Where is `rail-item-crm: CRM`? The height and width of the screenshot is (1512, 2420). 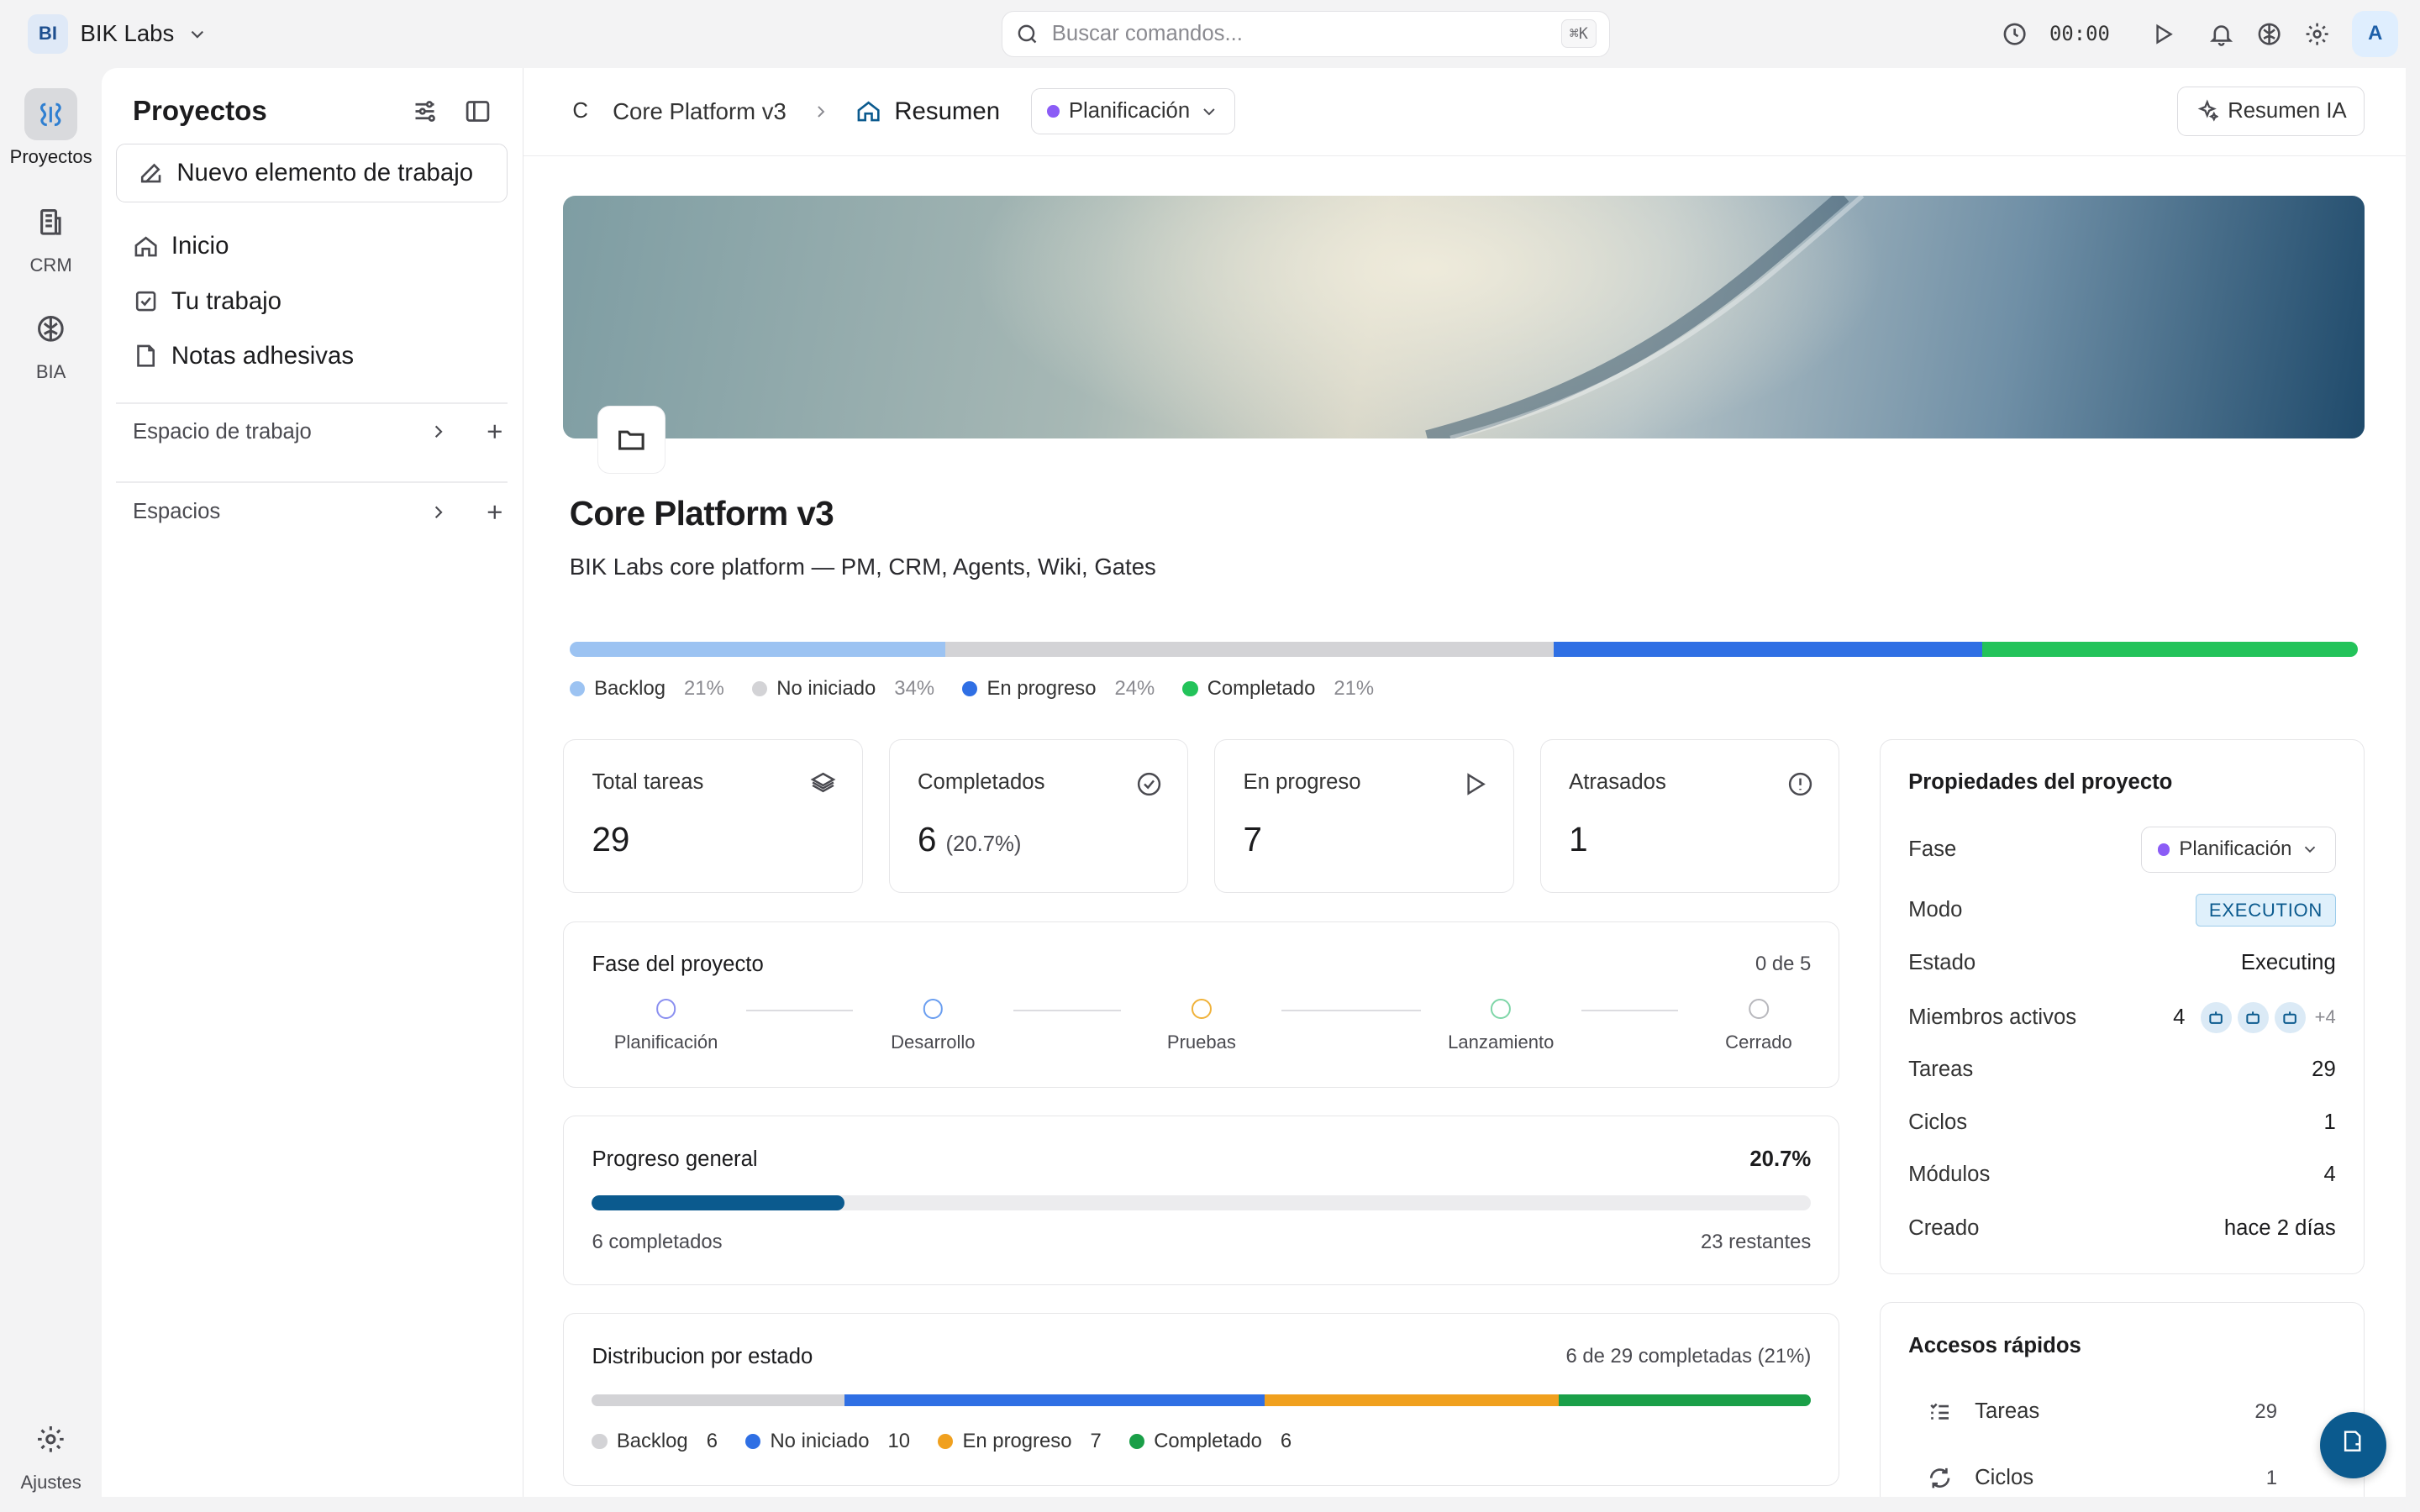
rail-item-crm: CRM is located at coordinates (51, 236).